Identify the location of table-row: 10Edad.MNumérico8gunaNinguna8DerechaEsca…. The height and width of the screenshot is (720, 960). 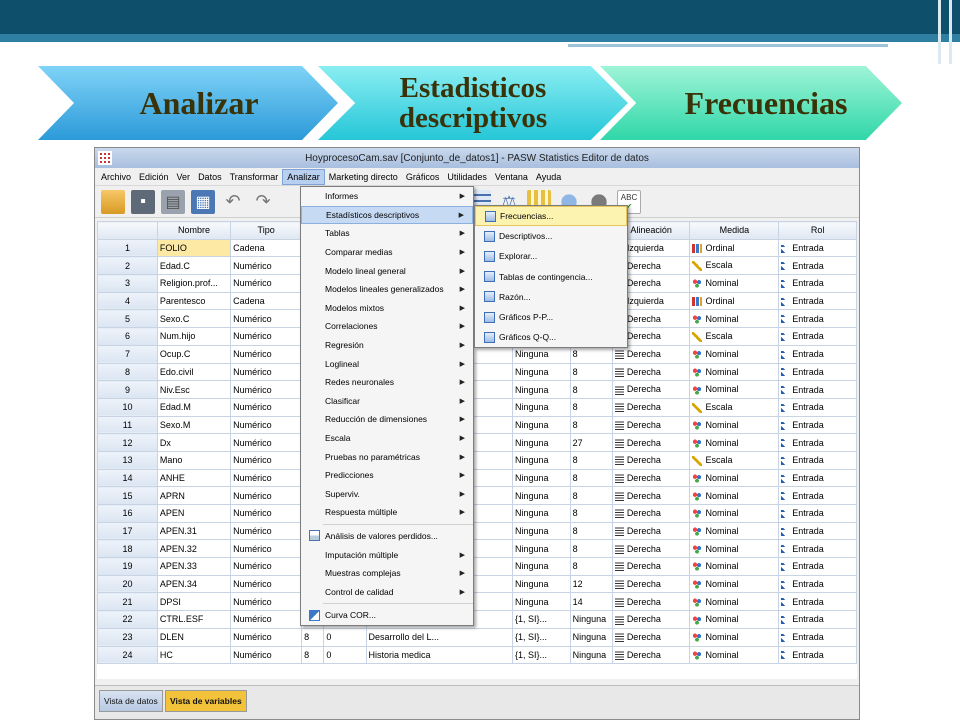
(477, 407).